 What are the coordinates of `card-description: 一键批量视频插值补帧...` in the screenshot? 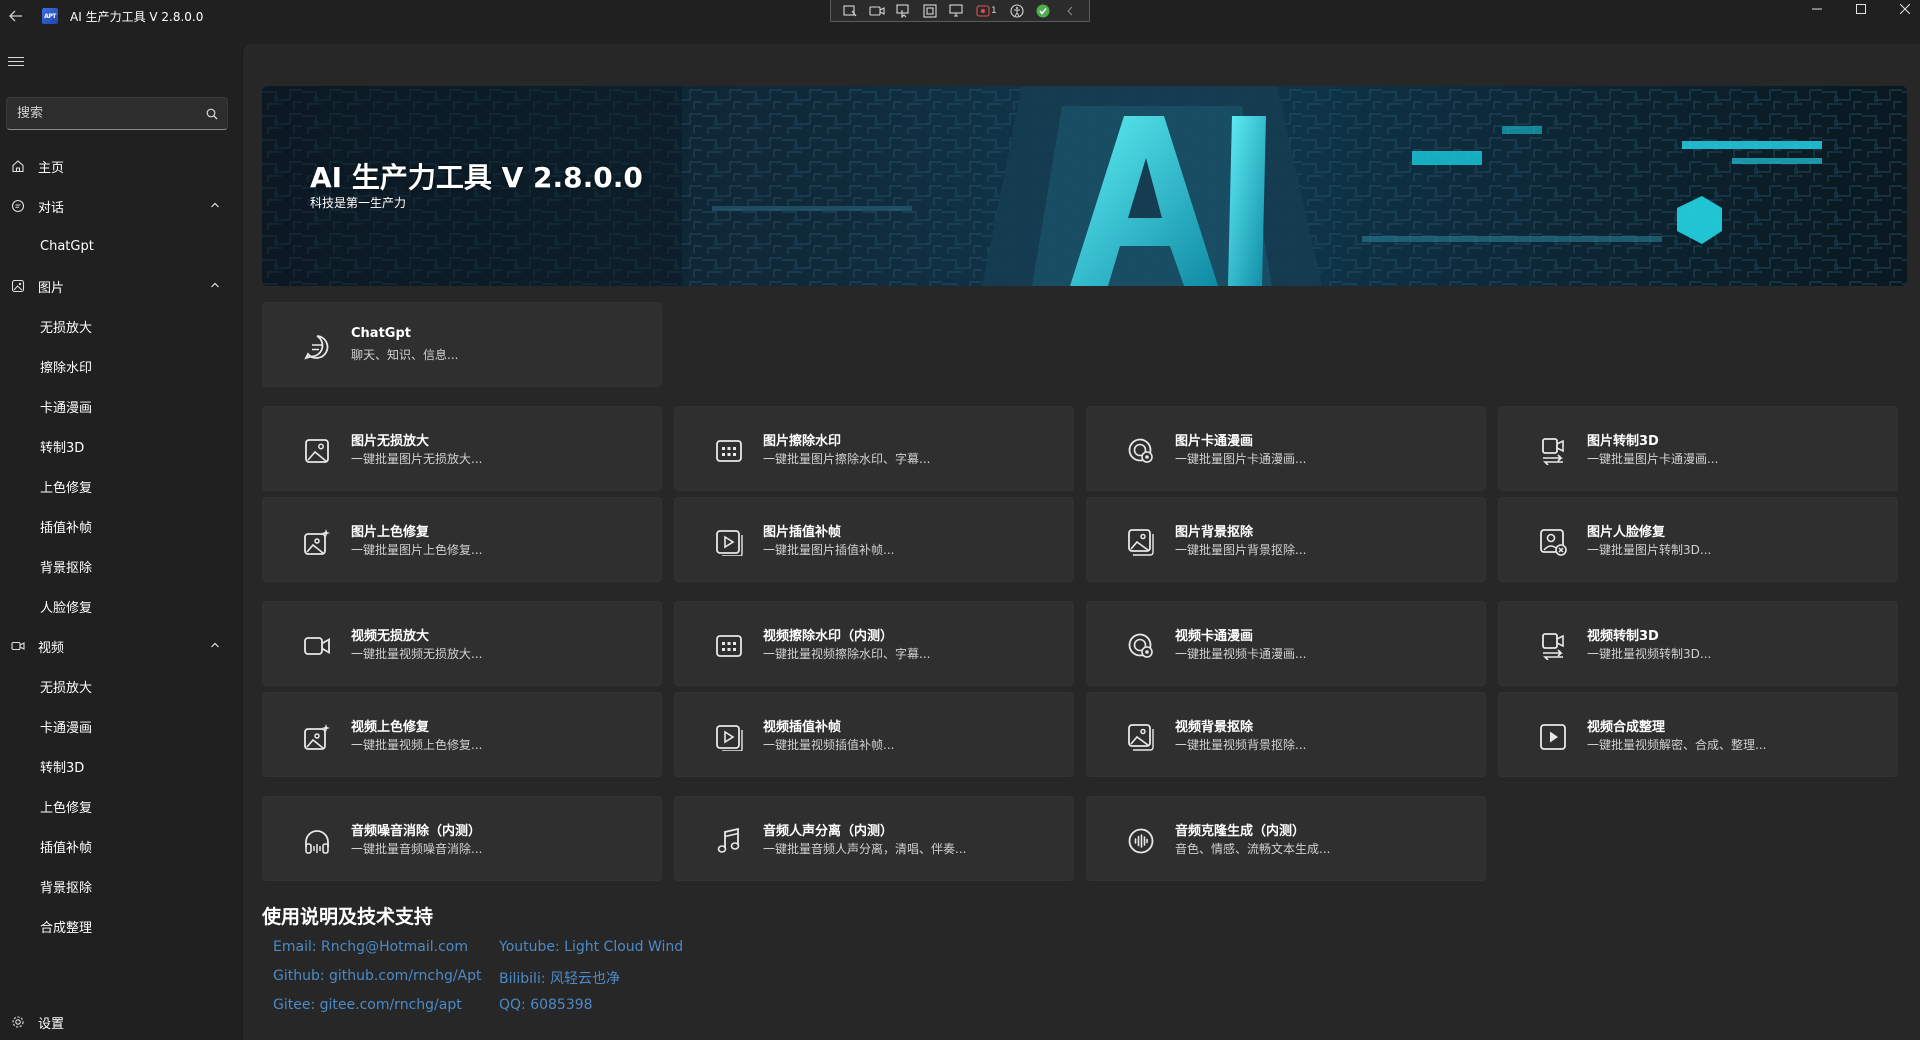 It's located at (829, 745).